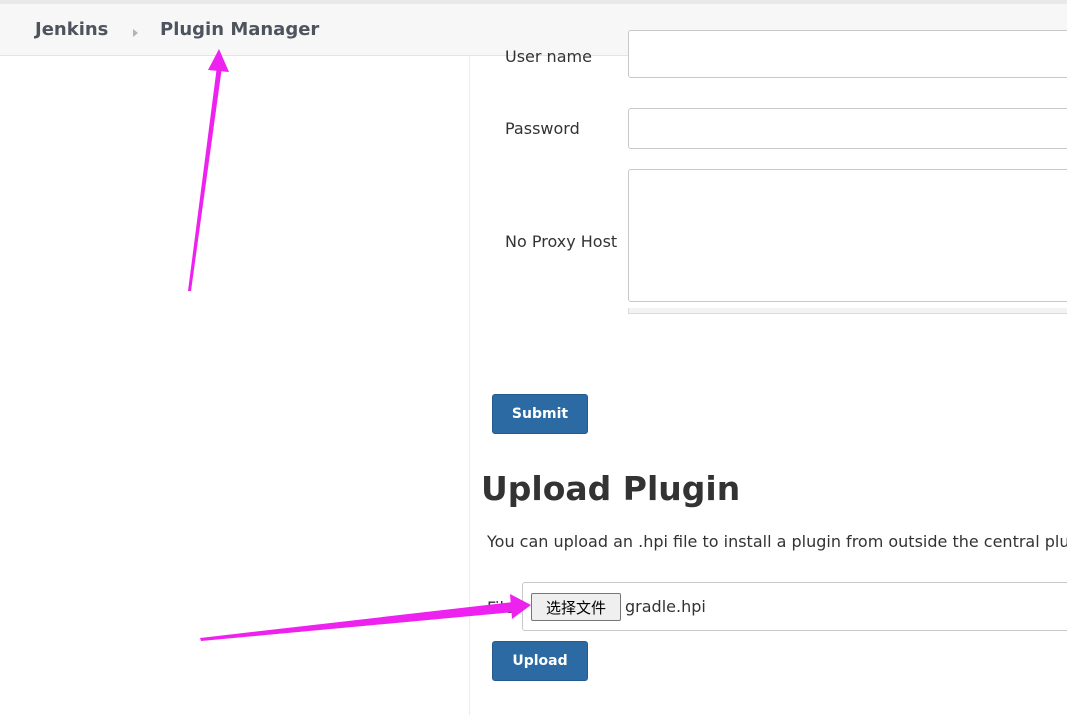 The height and width of the screenshot is (715, 1067). What do you see at coordinates (469, 385) in the screenshot?
I see `sidebar-divider` at bounding box center [469, 385].